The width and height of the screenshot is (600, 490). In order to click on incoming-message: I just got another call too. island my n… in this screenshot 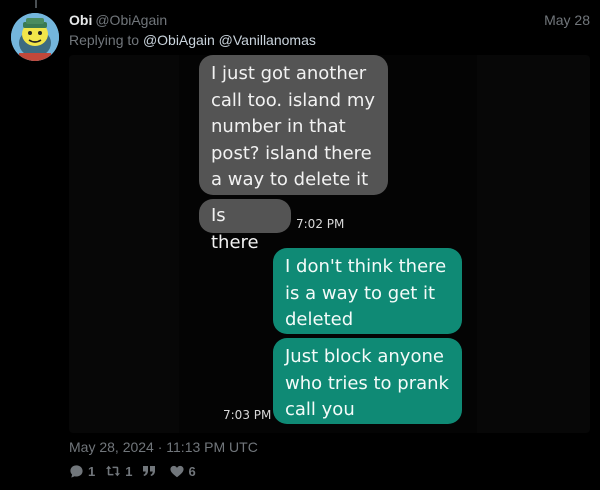, I will do `click(293, 125)`.